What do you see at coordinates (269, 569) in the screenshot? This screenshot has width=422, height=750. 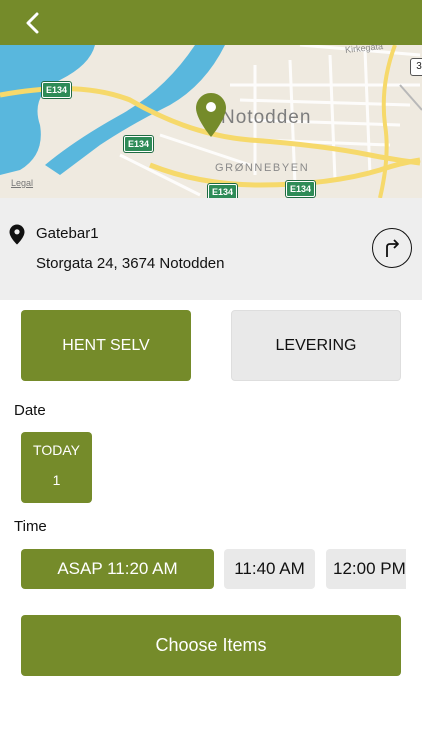 I see `time-option: 11:40 AM` at bounding box center [269, 569].